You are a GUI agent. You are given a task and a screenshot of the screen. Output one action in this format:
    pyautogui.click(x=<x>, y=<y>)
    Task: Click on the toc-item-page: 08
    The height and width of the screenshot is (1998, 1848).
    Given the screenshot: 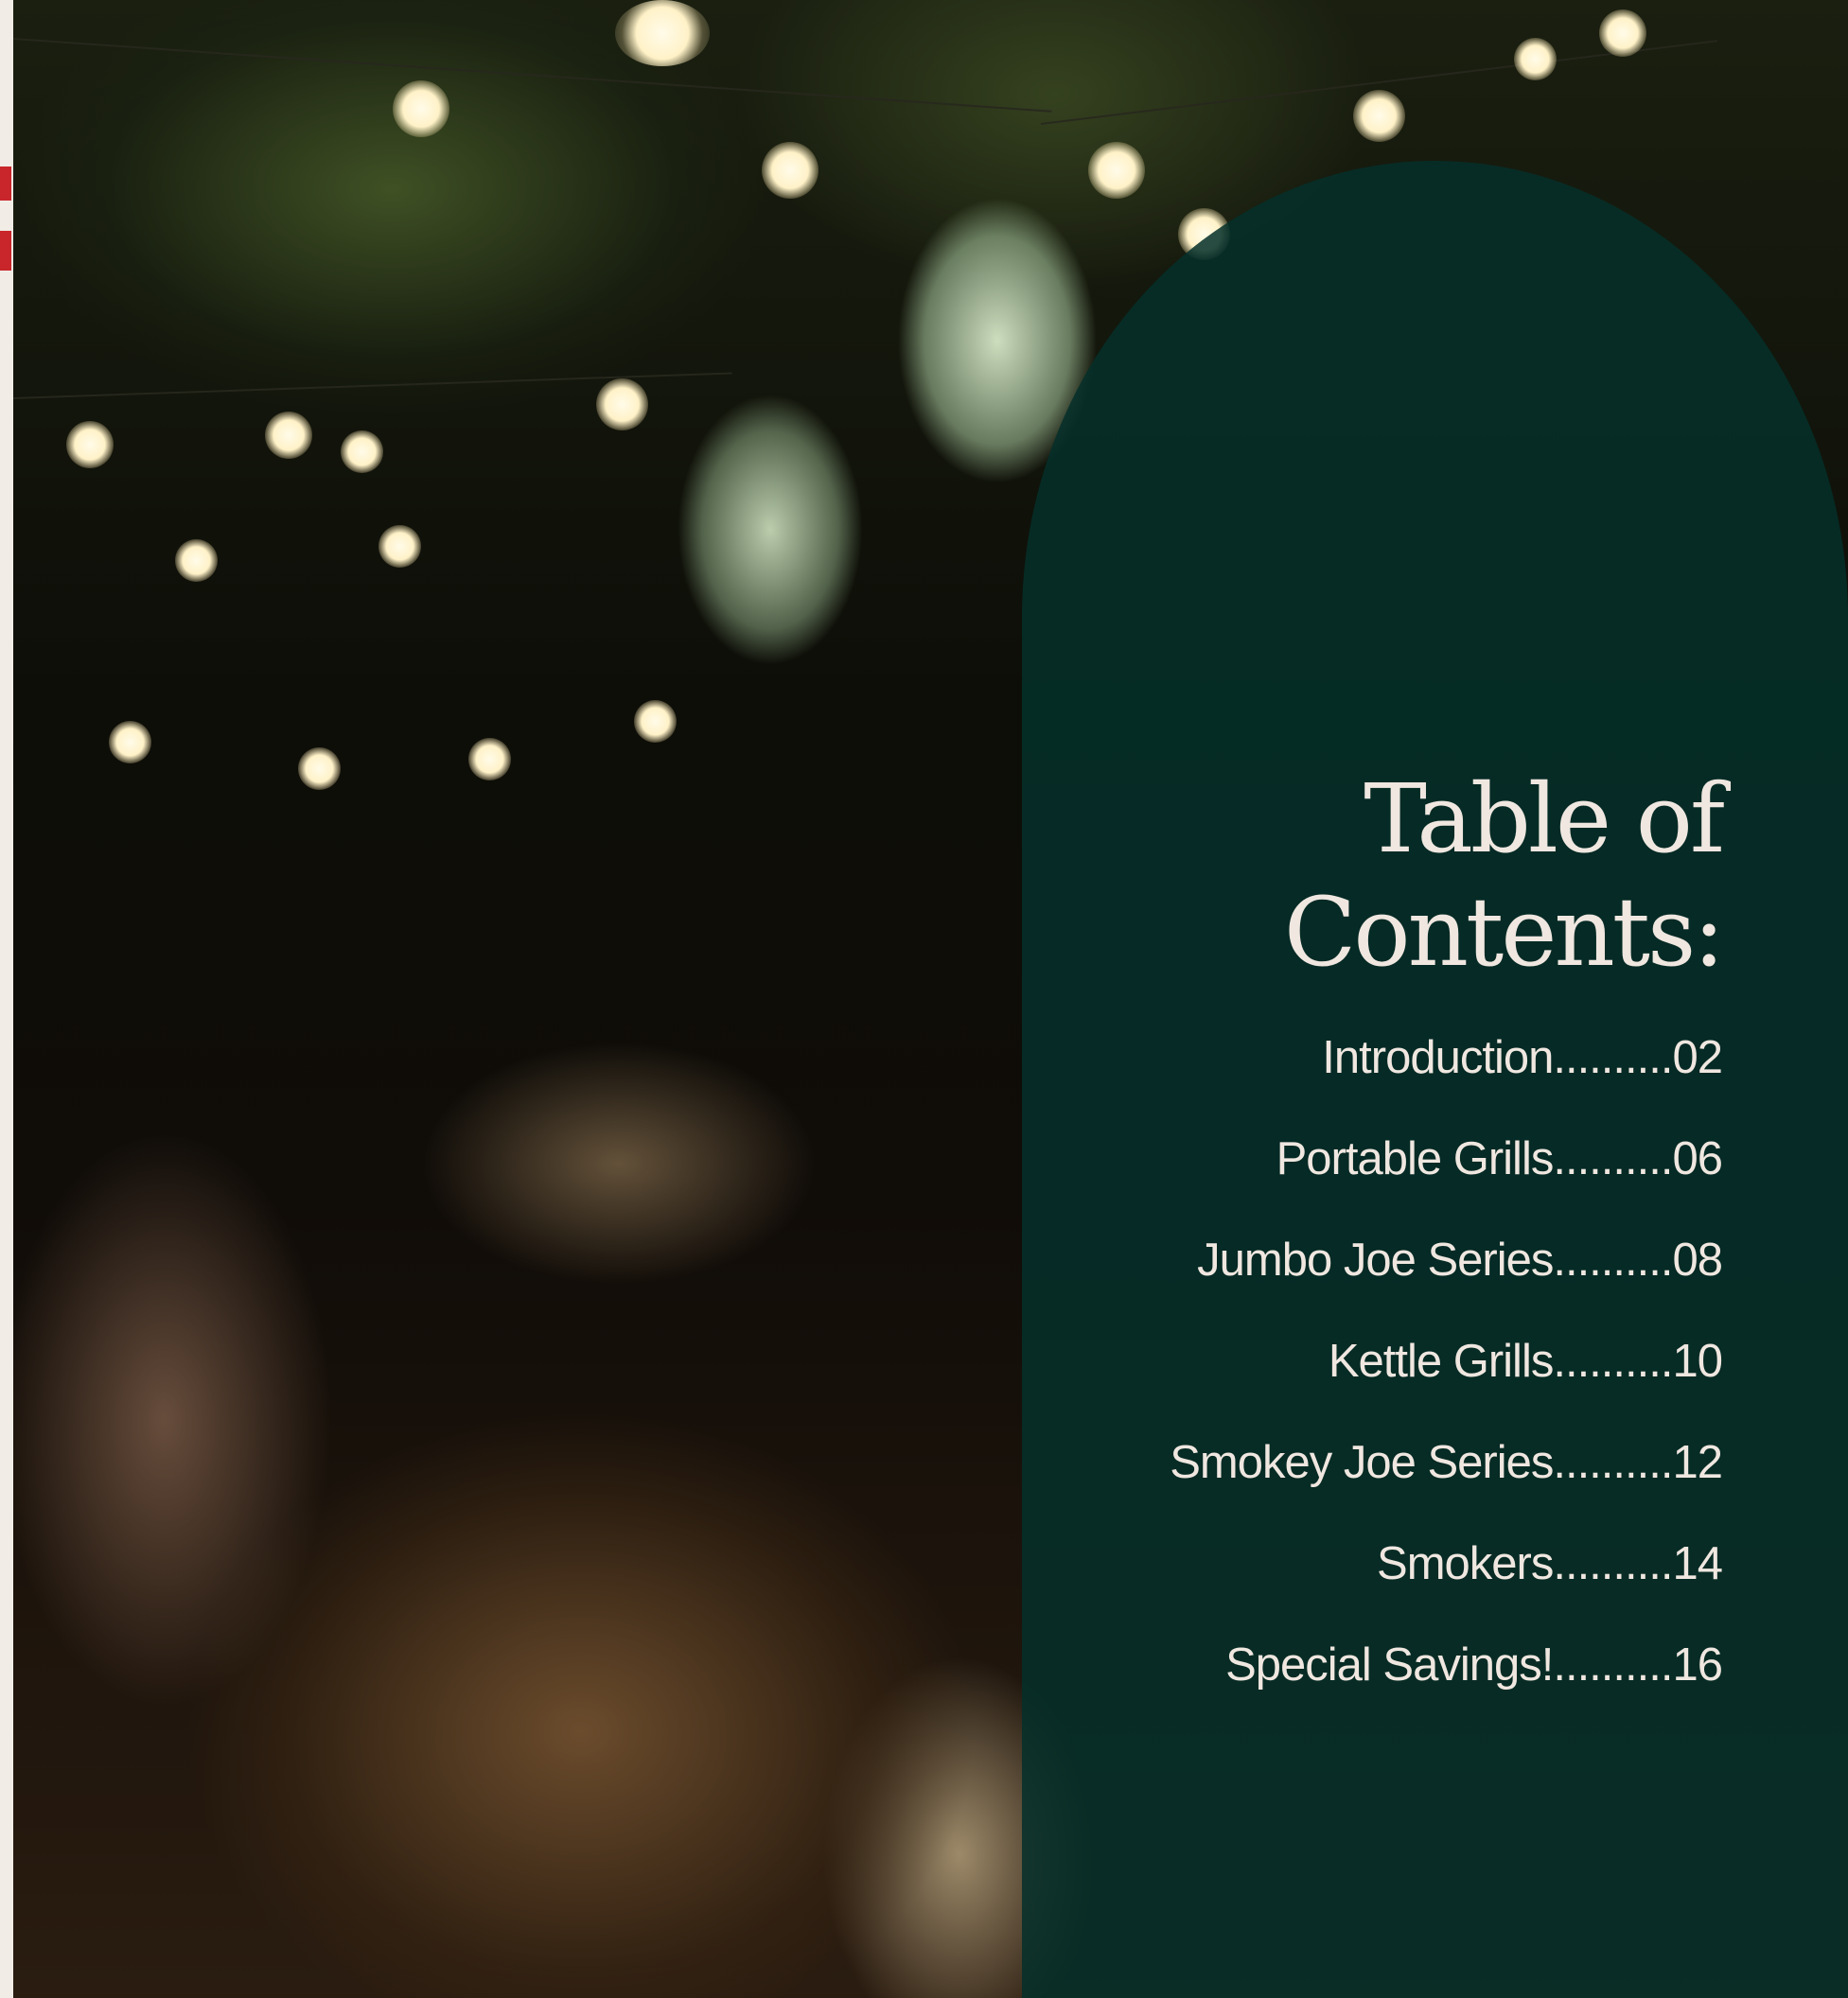 What is the action you would take?
    pyautogui.click(x=1698, y=1260)
    